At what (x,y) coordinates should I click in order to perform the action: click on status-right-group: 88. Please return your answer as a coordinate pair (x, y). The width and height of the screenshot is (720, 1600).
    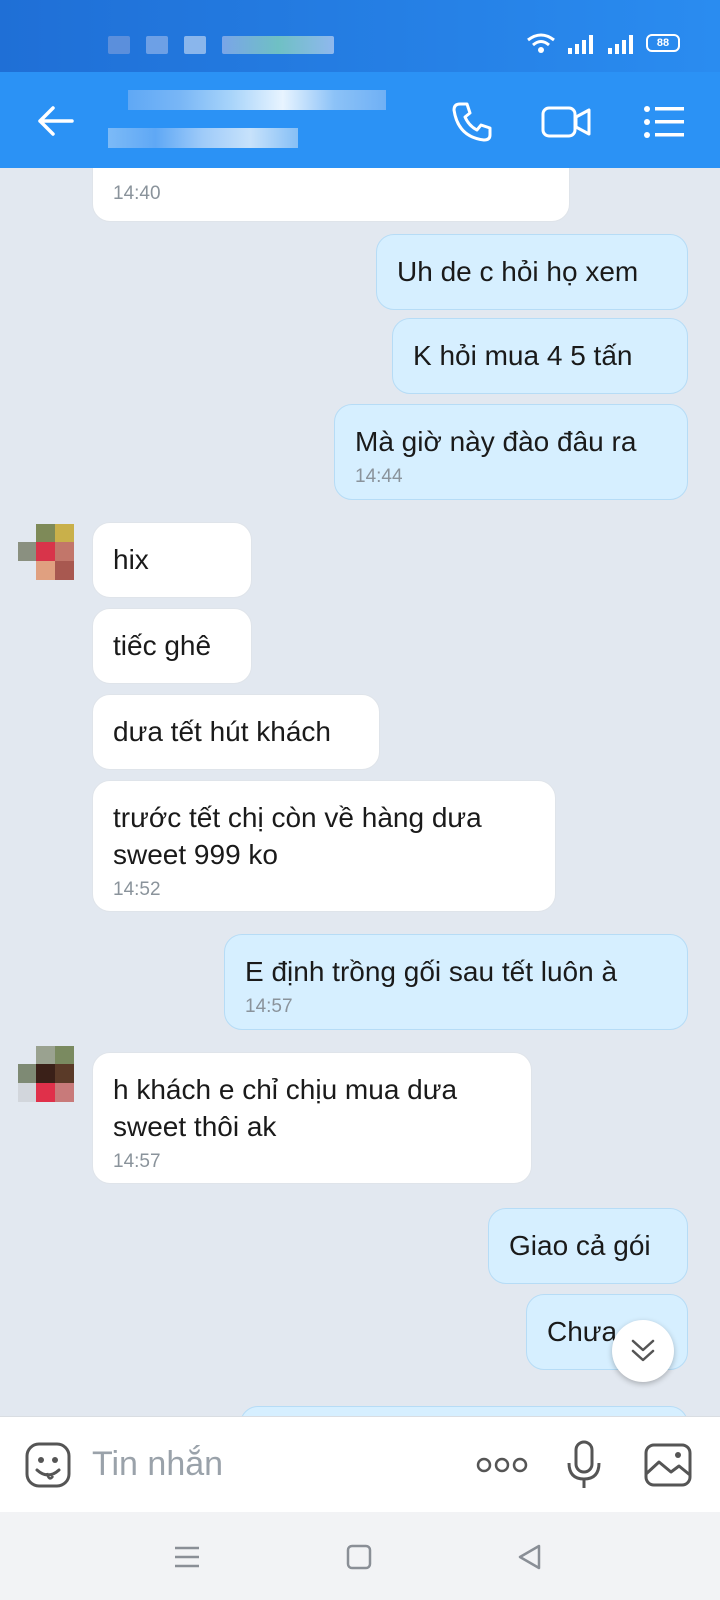
    Looking at the image, I should click on (603, 43).